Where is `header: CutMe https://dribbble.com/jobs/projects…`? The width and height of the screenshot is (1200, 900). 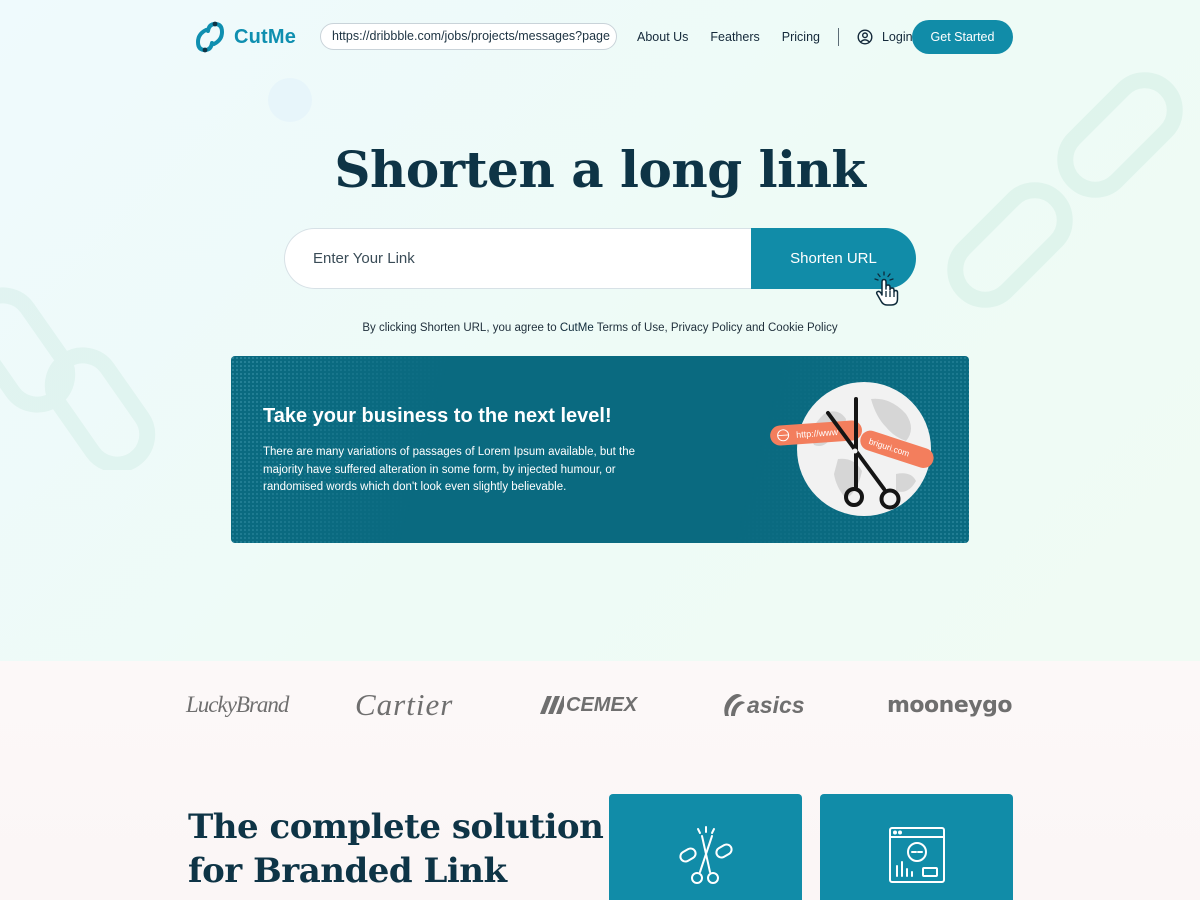
header: CutMe https://dribbble.com/jobs/projects… is located at coordinates (601, 37).